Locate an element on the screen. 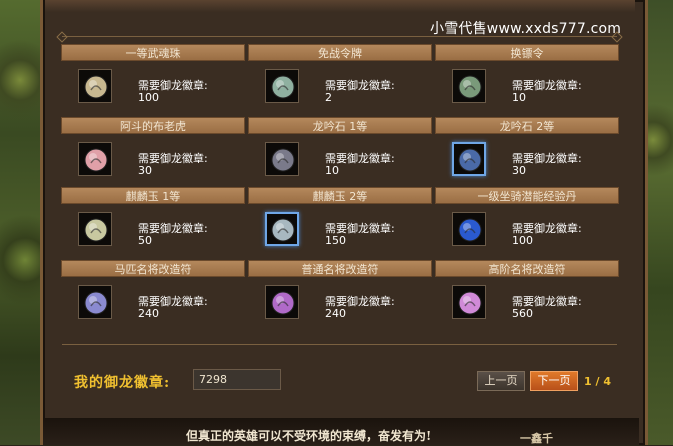 This screenshot has width=673, height=446. item-name-header: 高阶名将改造符 is located at coordinates (527, 268).